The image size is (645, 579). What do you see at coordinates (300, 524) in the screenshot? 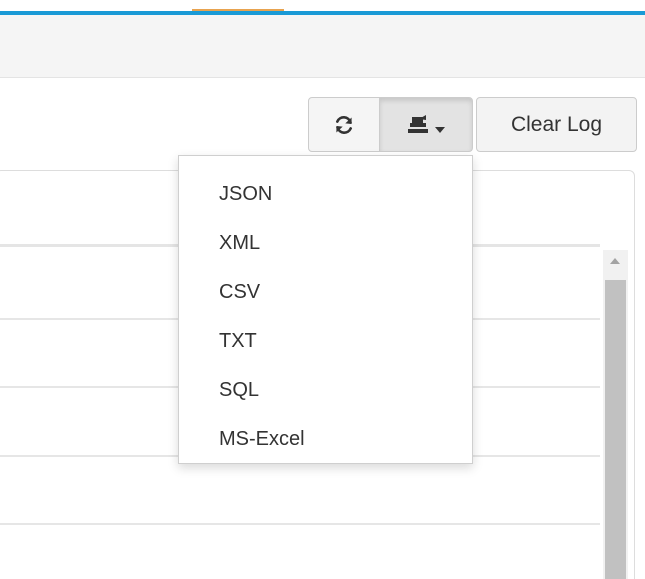
I see `table-row-divider` at bounding box center [300, 524].